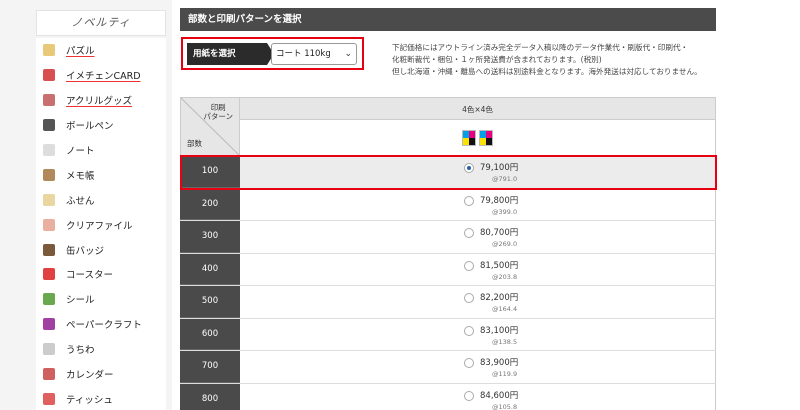 This screenshot has height=410, width=800. Describe the element at coordinates (448, 19) in the screenshot. I see `section-title: 部数と印刷パターンを選択` at that location.